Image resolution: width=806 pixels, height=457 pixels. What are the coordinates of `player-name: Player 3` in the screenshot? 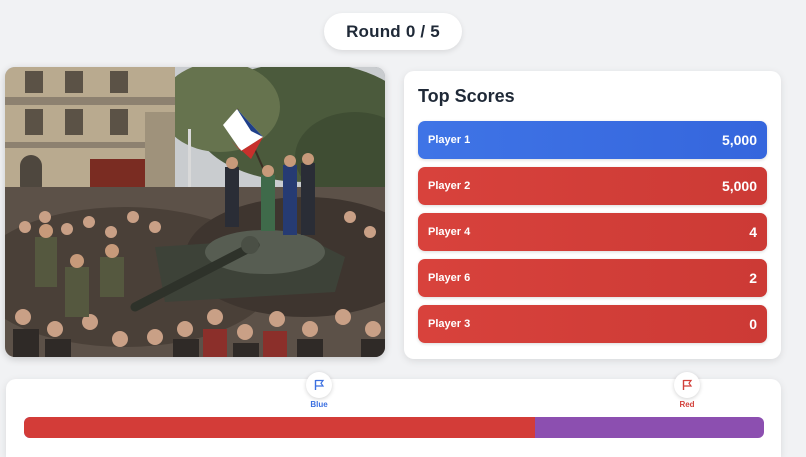 It's located at (449, 324).